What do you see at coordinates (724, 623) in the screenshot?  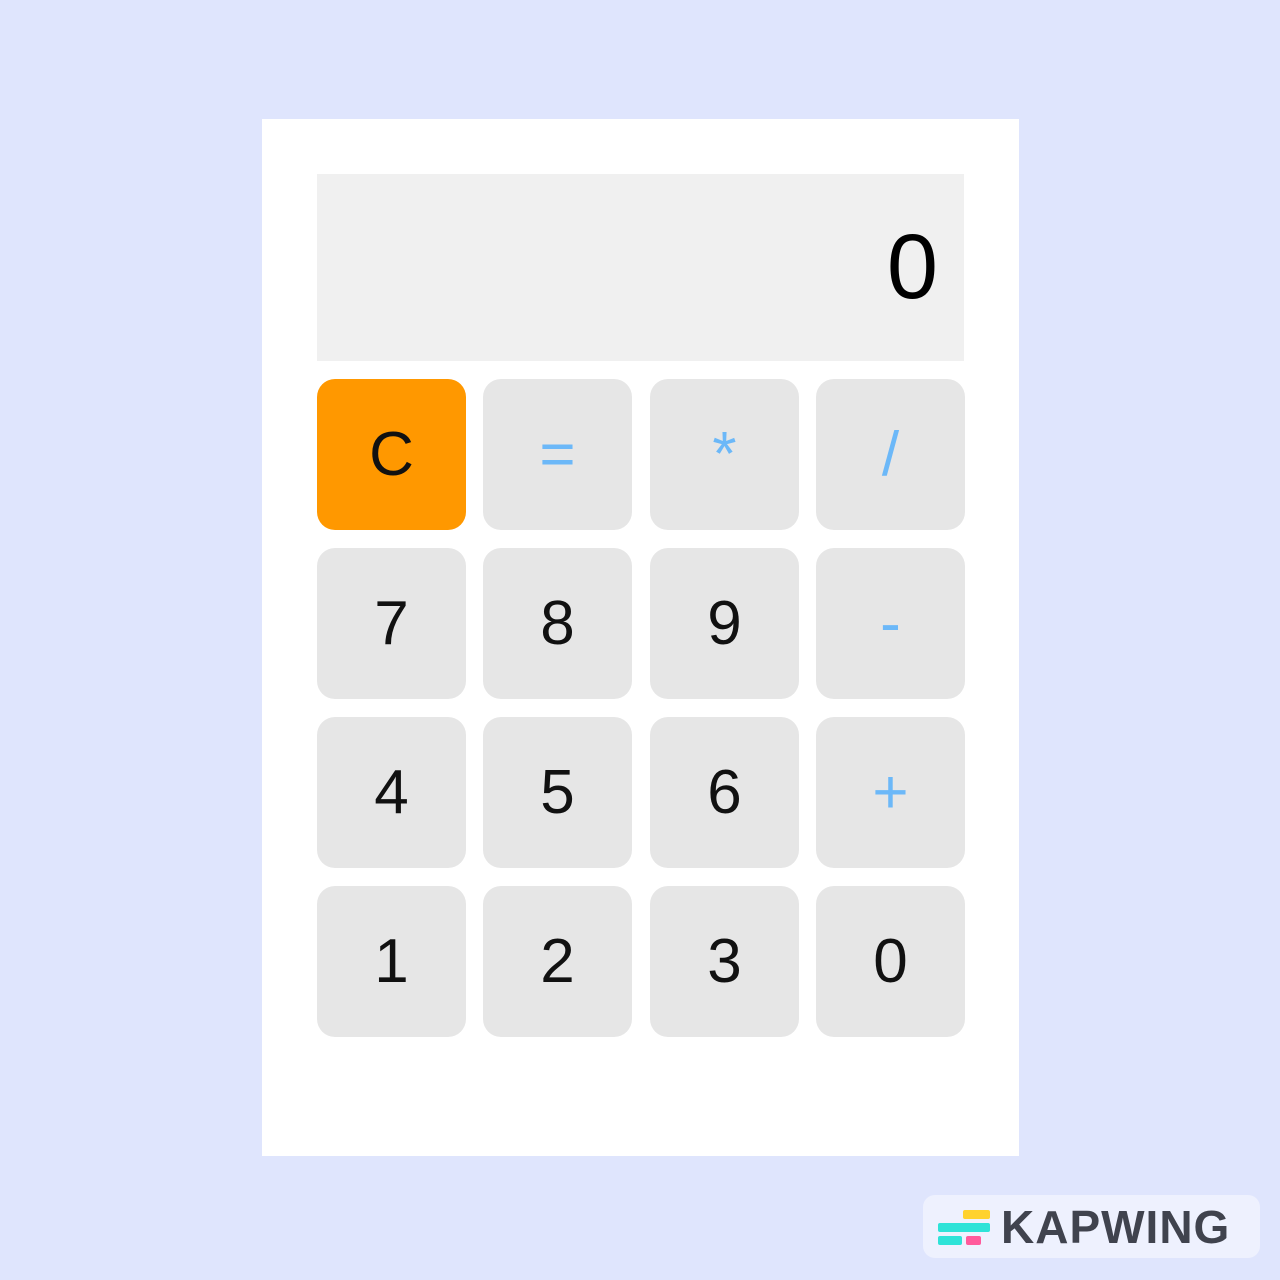 I see `digit-9-button: 9` at bounding box center [724, 623].